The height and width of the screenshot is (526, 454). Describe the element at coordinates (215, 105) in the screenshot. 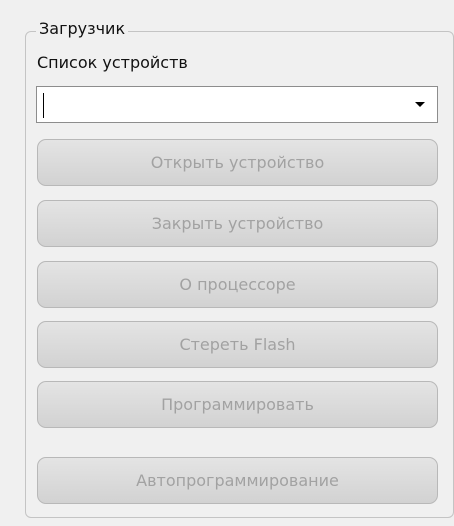

I see `device-selector-input` at that location.